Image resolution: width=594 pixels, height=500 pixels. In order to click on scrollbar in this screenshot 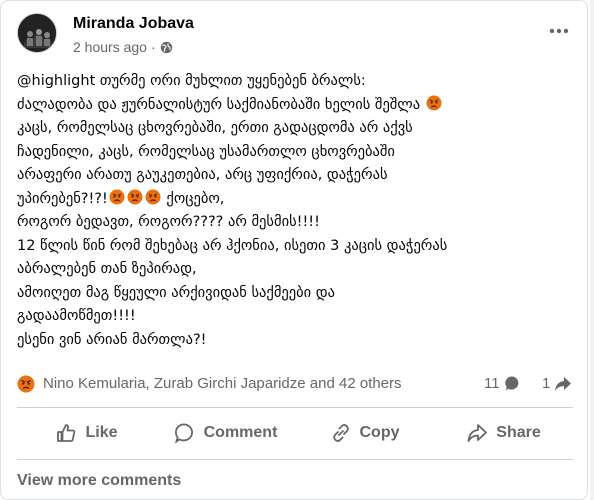, I will do `click(592, 250)`.